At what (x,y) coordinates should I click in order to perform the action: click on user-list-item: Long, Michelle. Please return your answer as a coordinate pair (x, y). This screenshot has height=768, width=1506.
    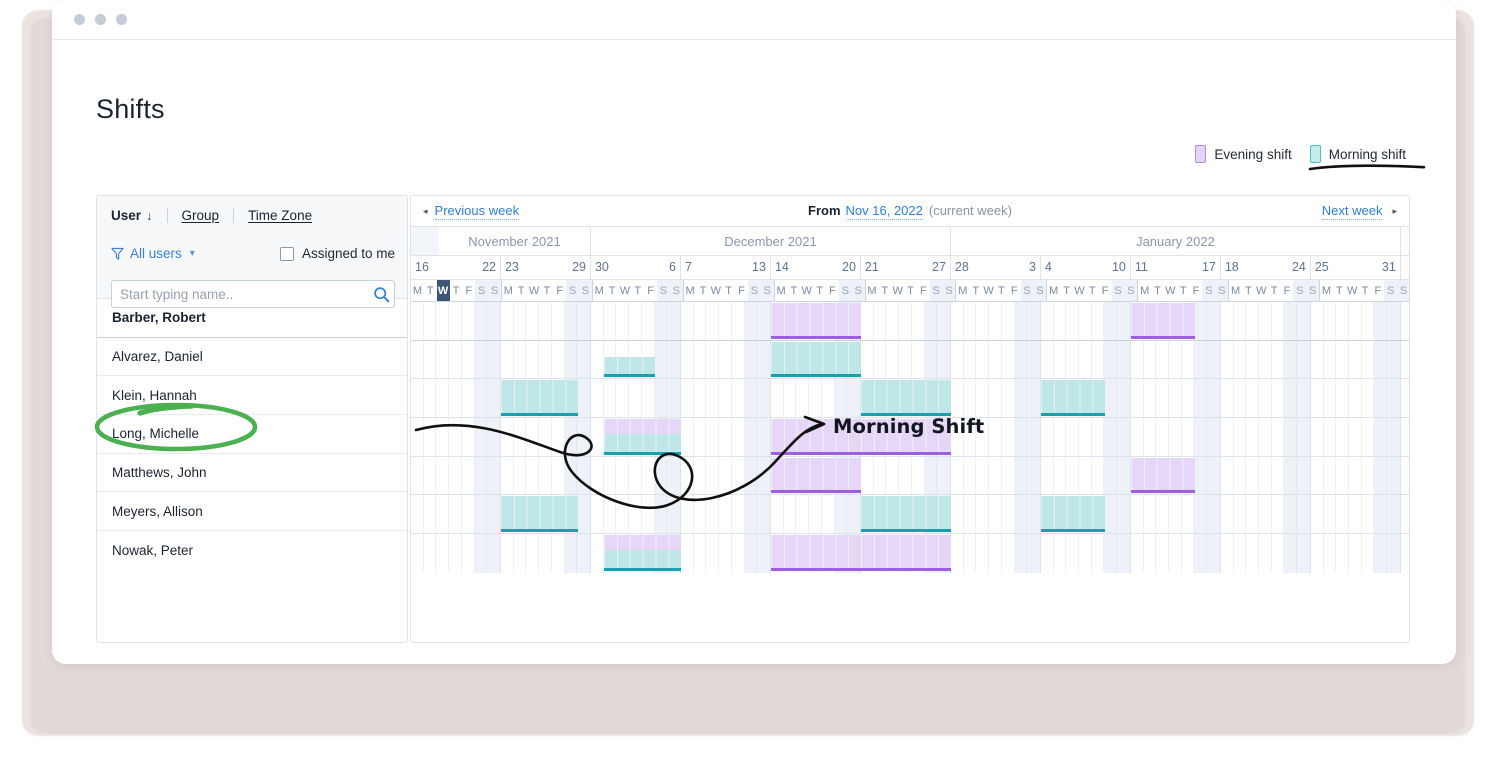
    Looking at the image, I should click on (252, 434).